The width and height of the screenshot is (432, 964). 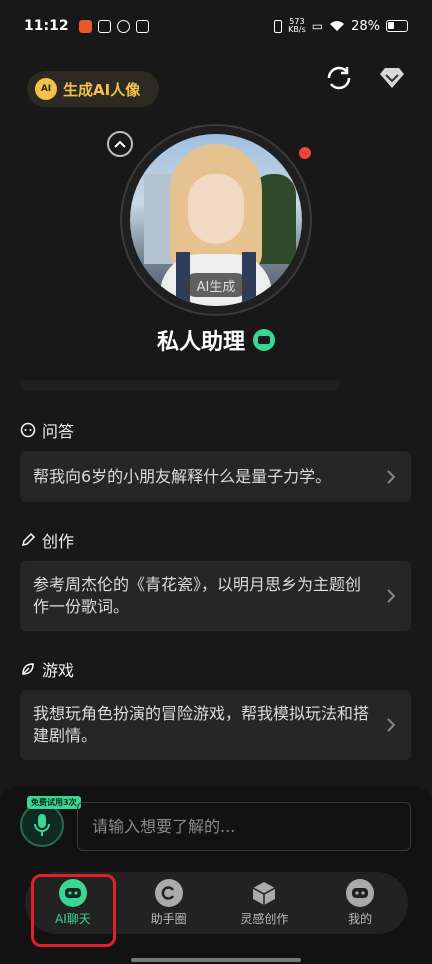 I want to click on battery-percent: 28%, so click(x=365, y=26).